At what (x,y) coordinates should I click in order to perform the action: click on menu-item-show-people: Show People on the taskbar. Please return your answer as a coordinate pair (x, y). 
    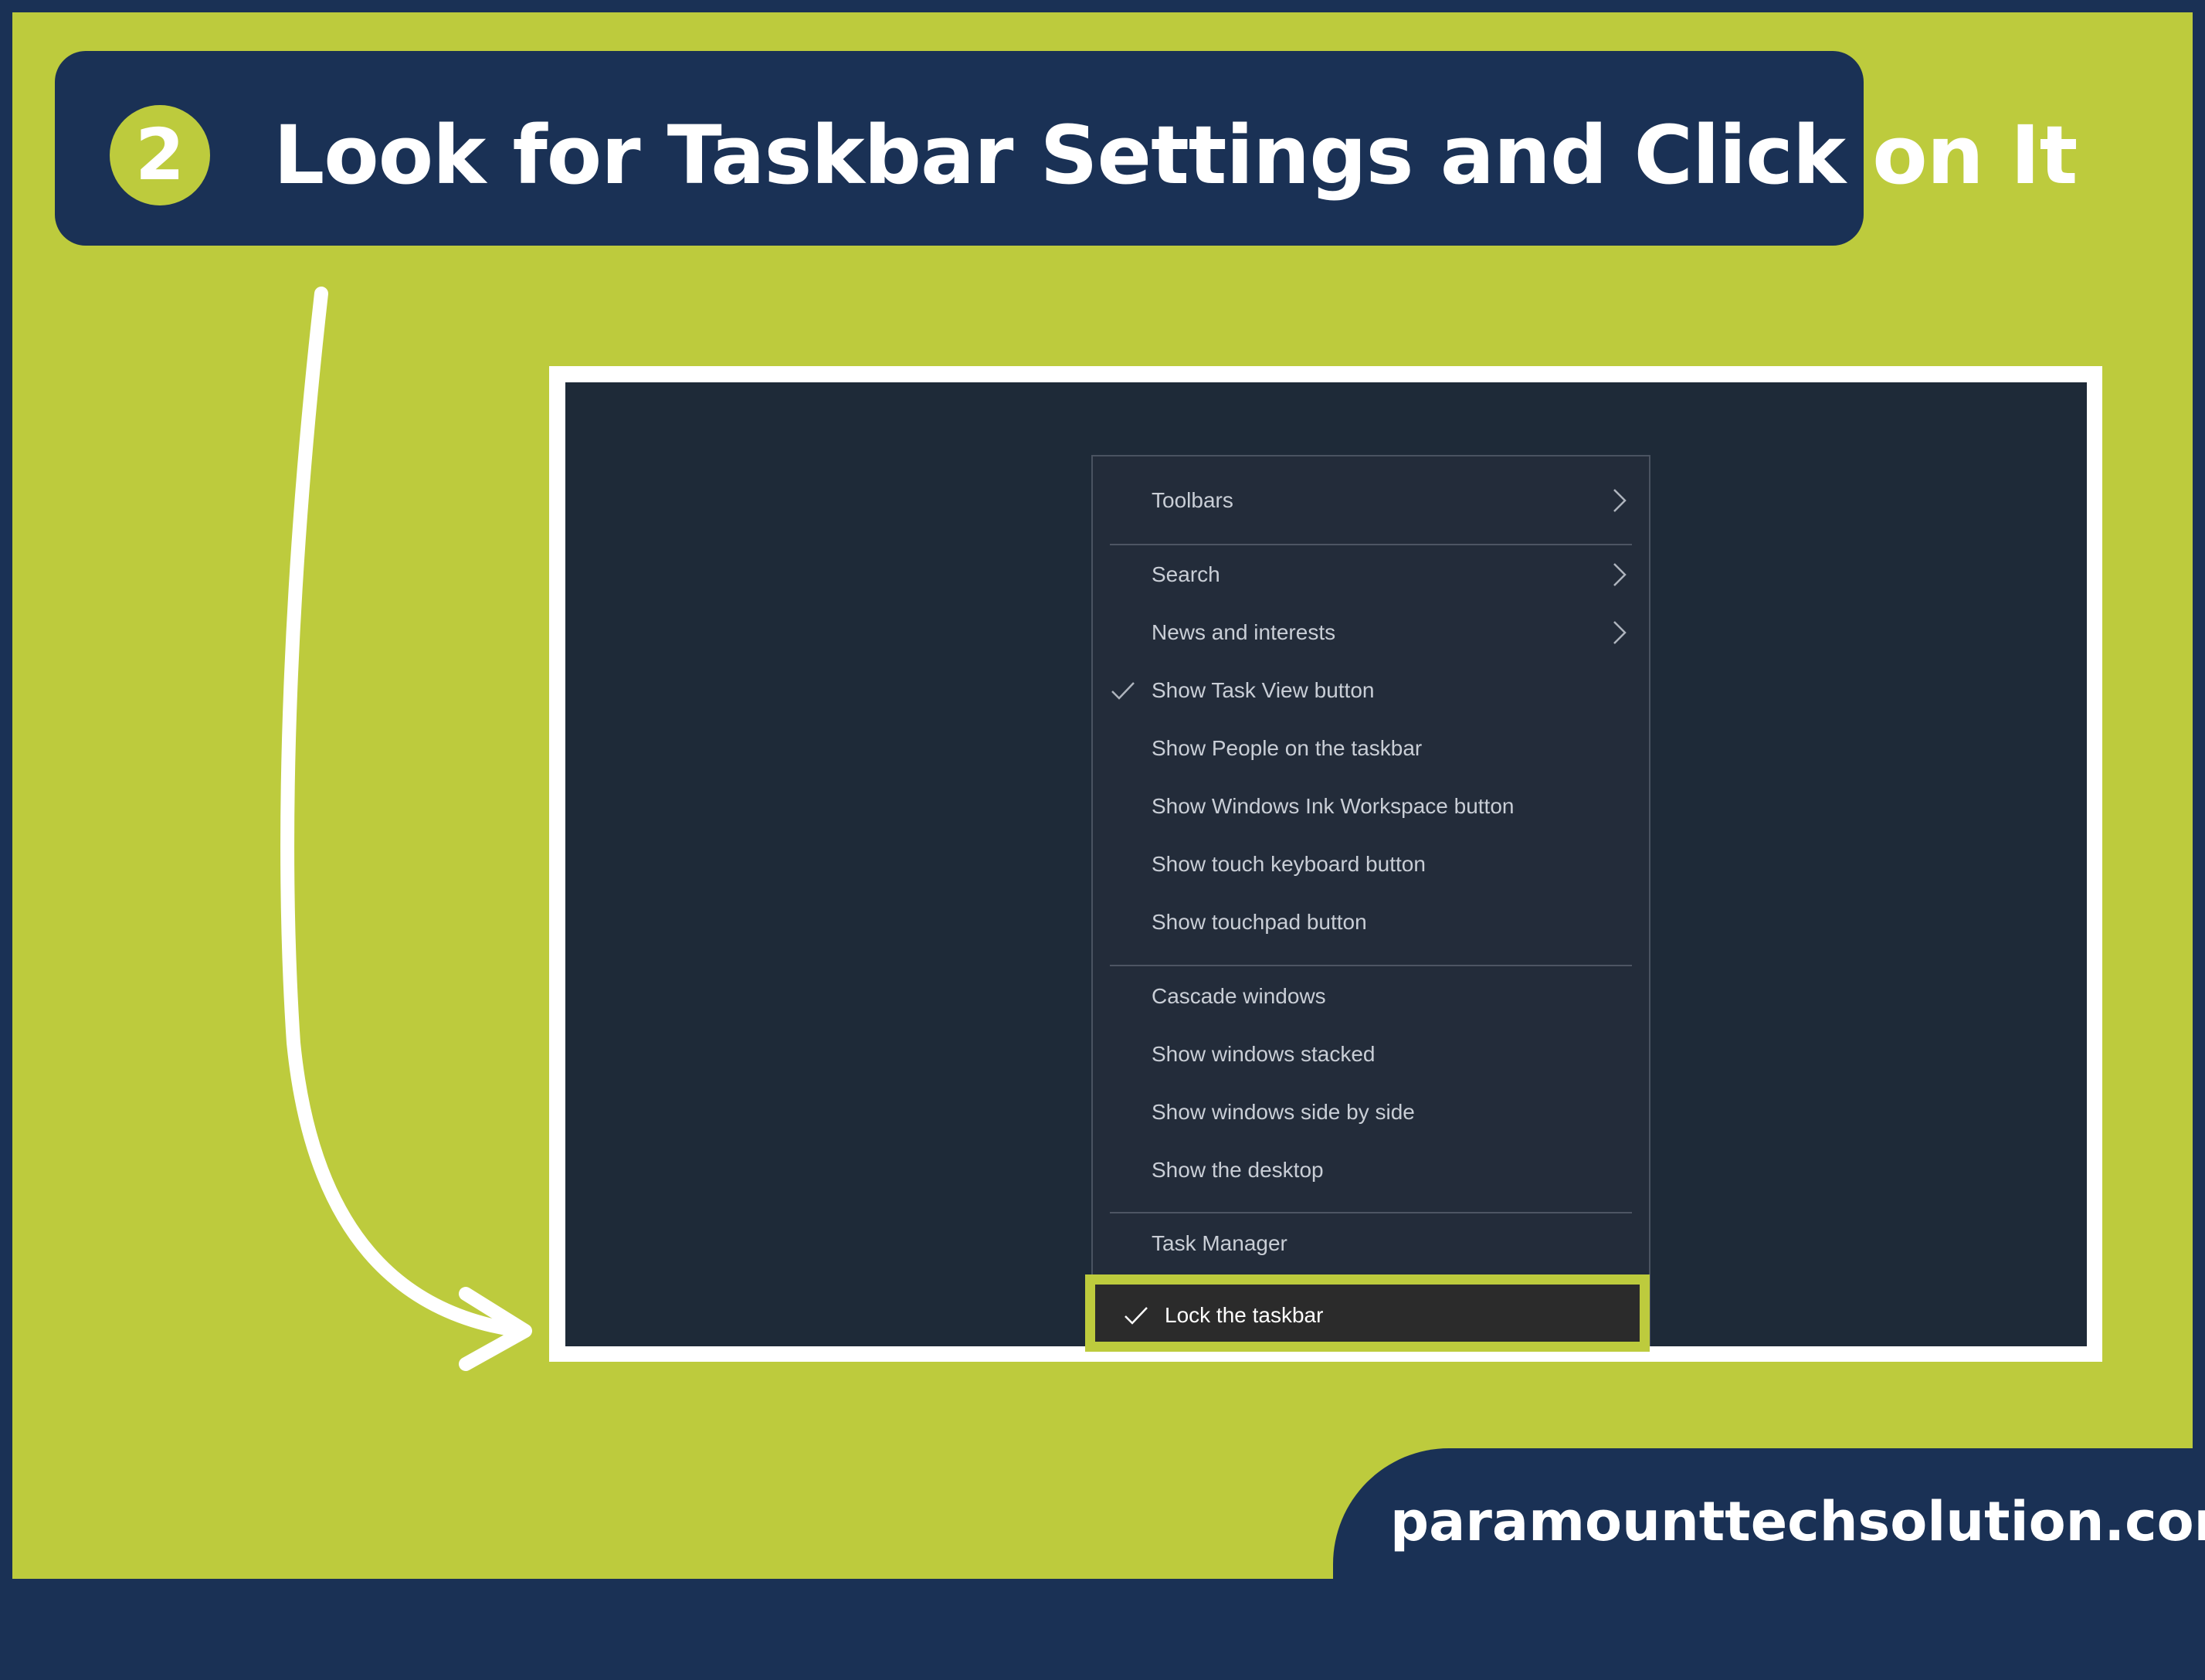
    Looking at the image, I should click on (1371, 749).